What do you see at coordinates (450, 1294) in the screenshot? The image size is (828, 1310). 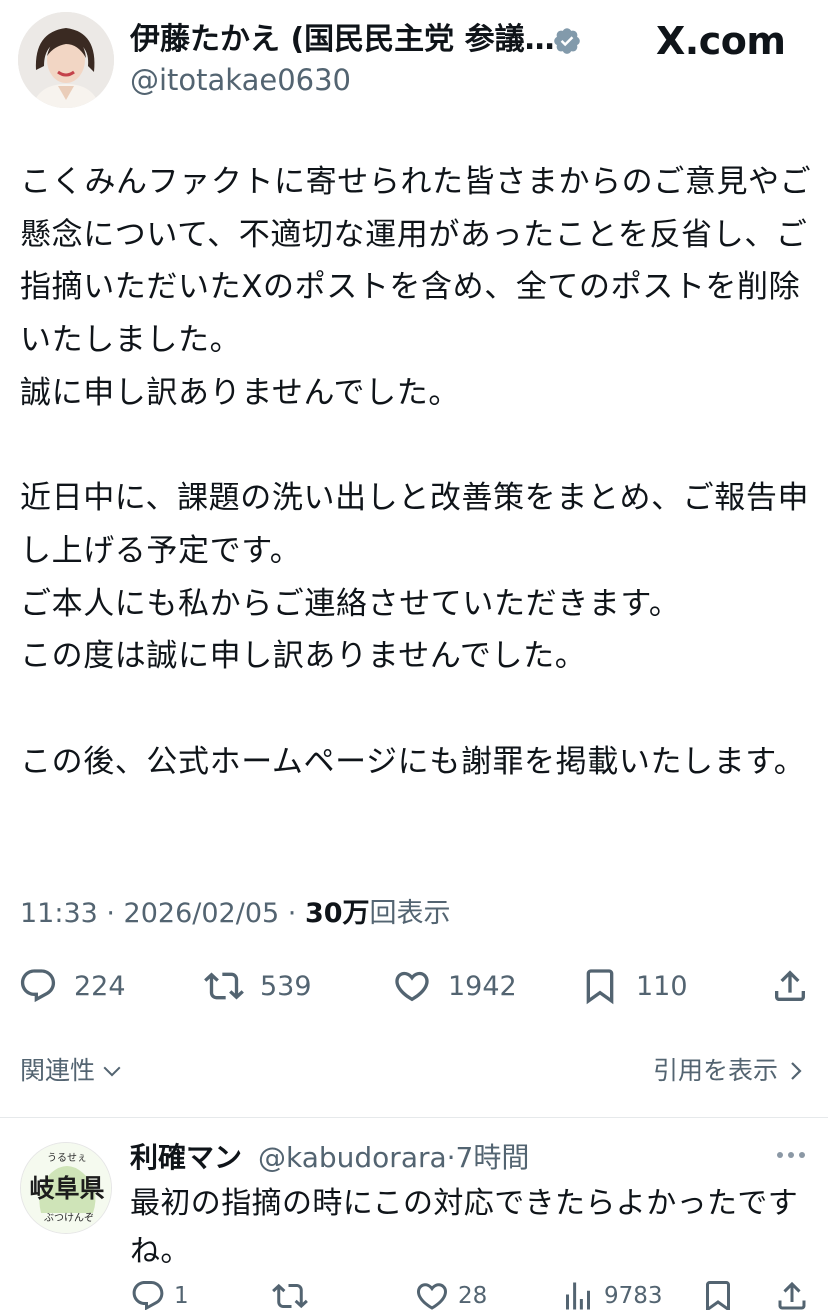 I see `reply-like-button: 28` at bounding box center [450, 1294].